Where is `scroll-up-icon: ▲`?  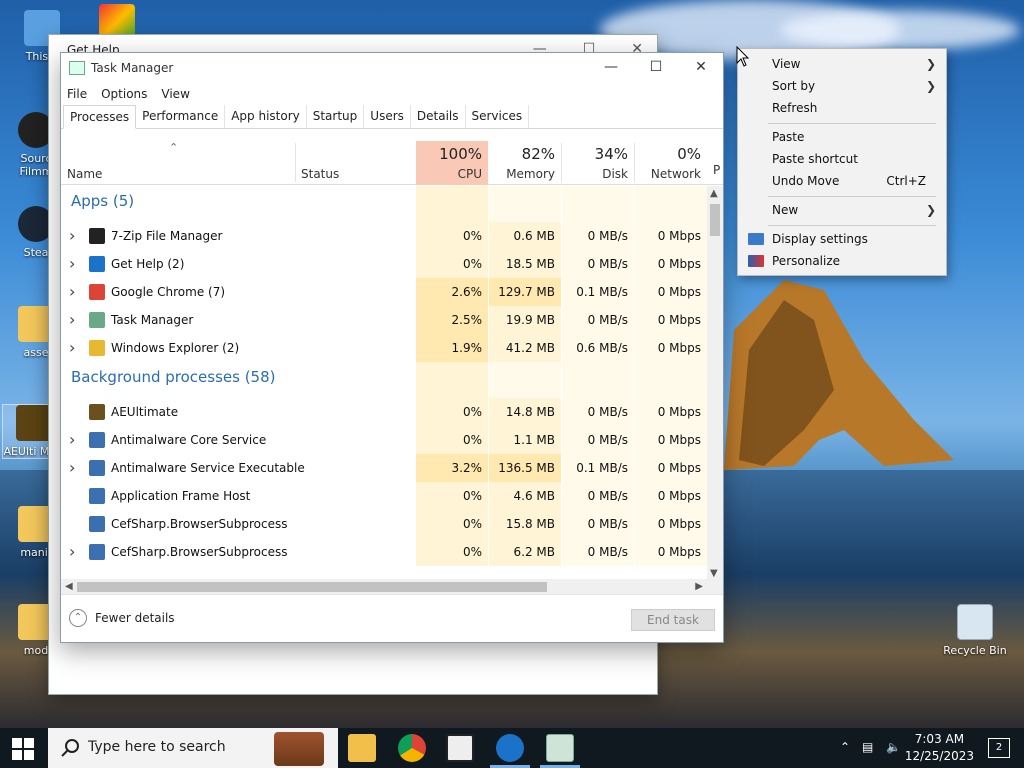 scroll-up-icon: ▲ is located at coordinates (714, 193).